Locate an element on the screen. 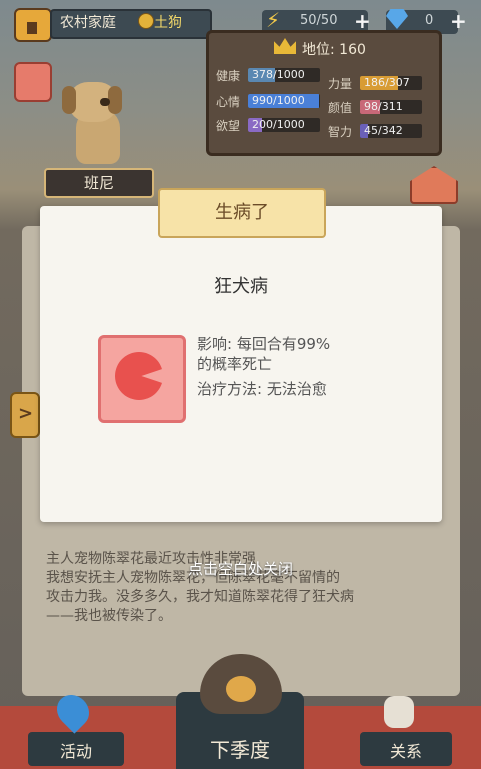 Image resolution: width=481 pixels, height=769 pixels. dog-ear-left is located at coordinates (69, 100).